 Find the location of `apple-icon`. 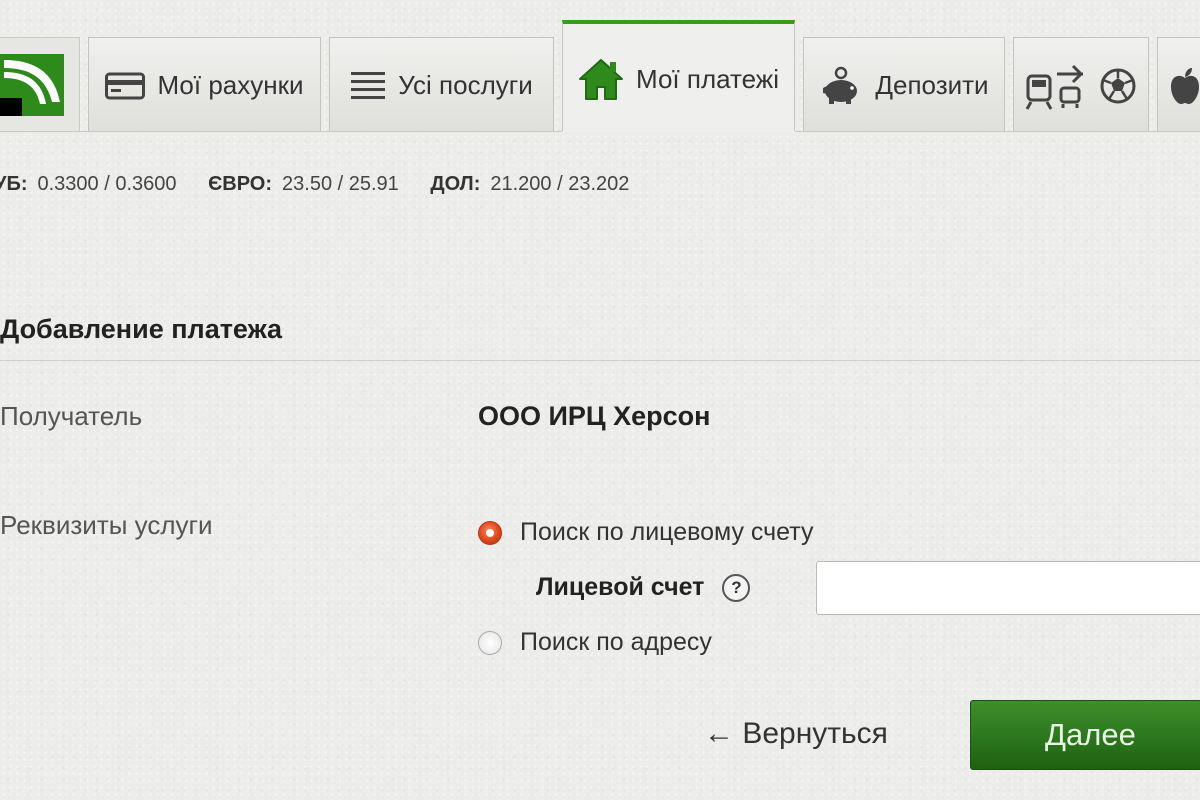

apple-icon is located at coordinates (1184, 86).